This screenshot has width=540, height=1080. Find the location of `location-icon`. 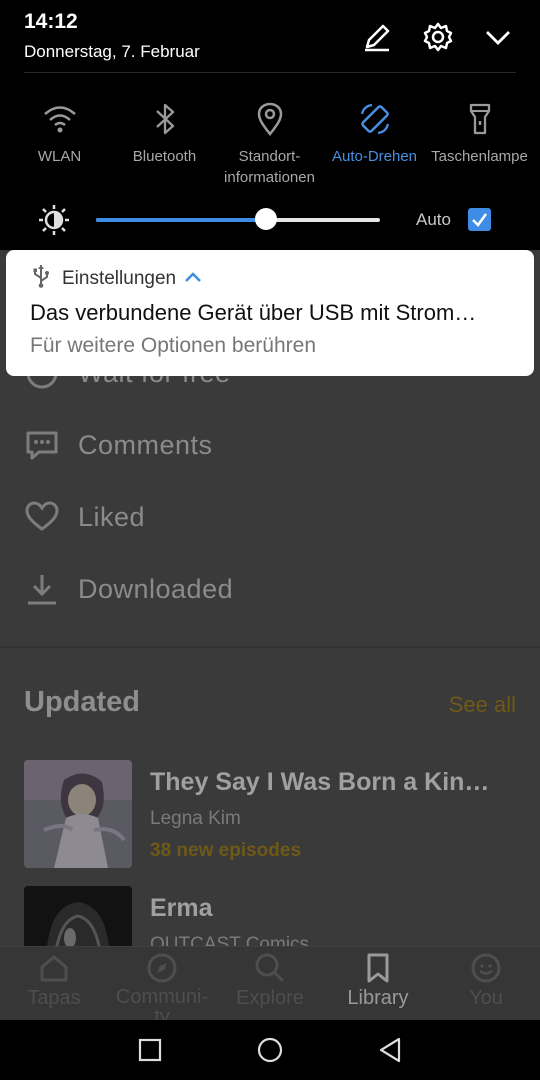

location-icon is located at coordinates (269, 119).